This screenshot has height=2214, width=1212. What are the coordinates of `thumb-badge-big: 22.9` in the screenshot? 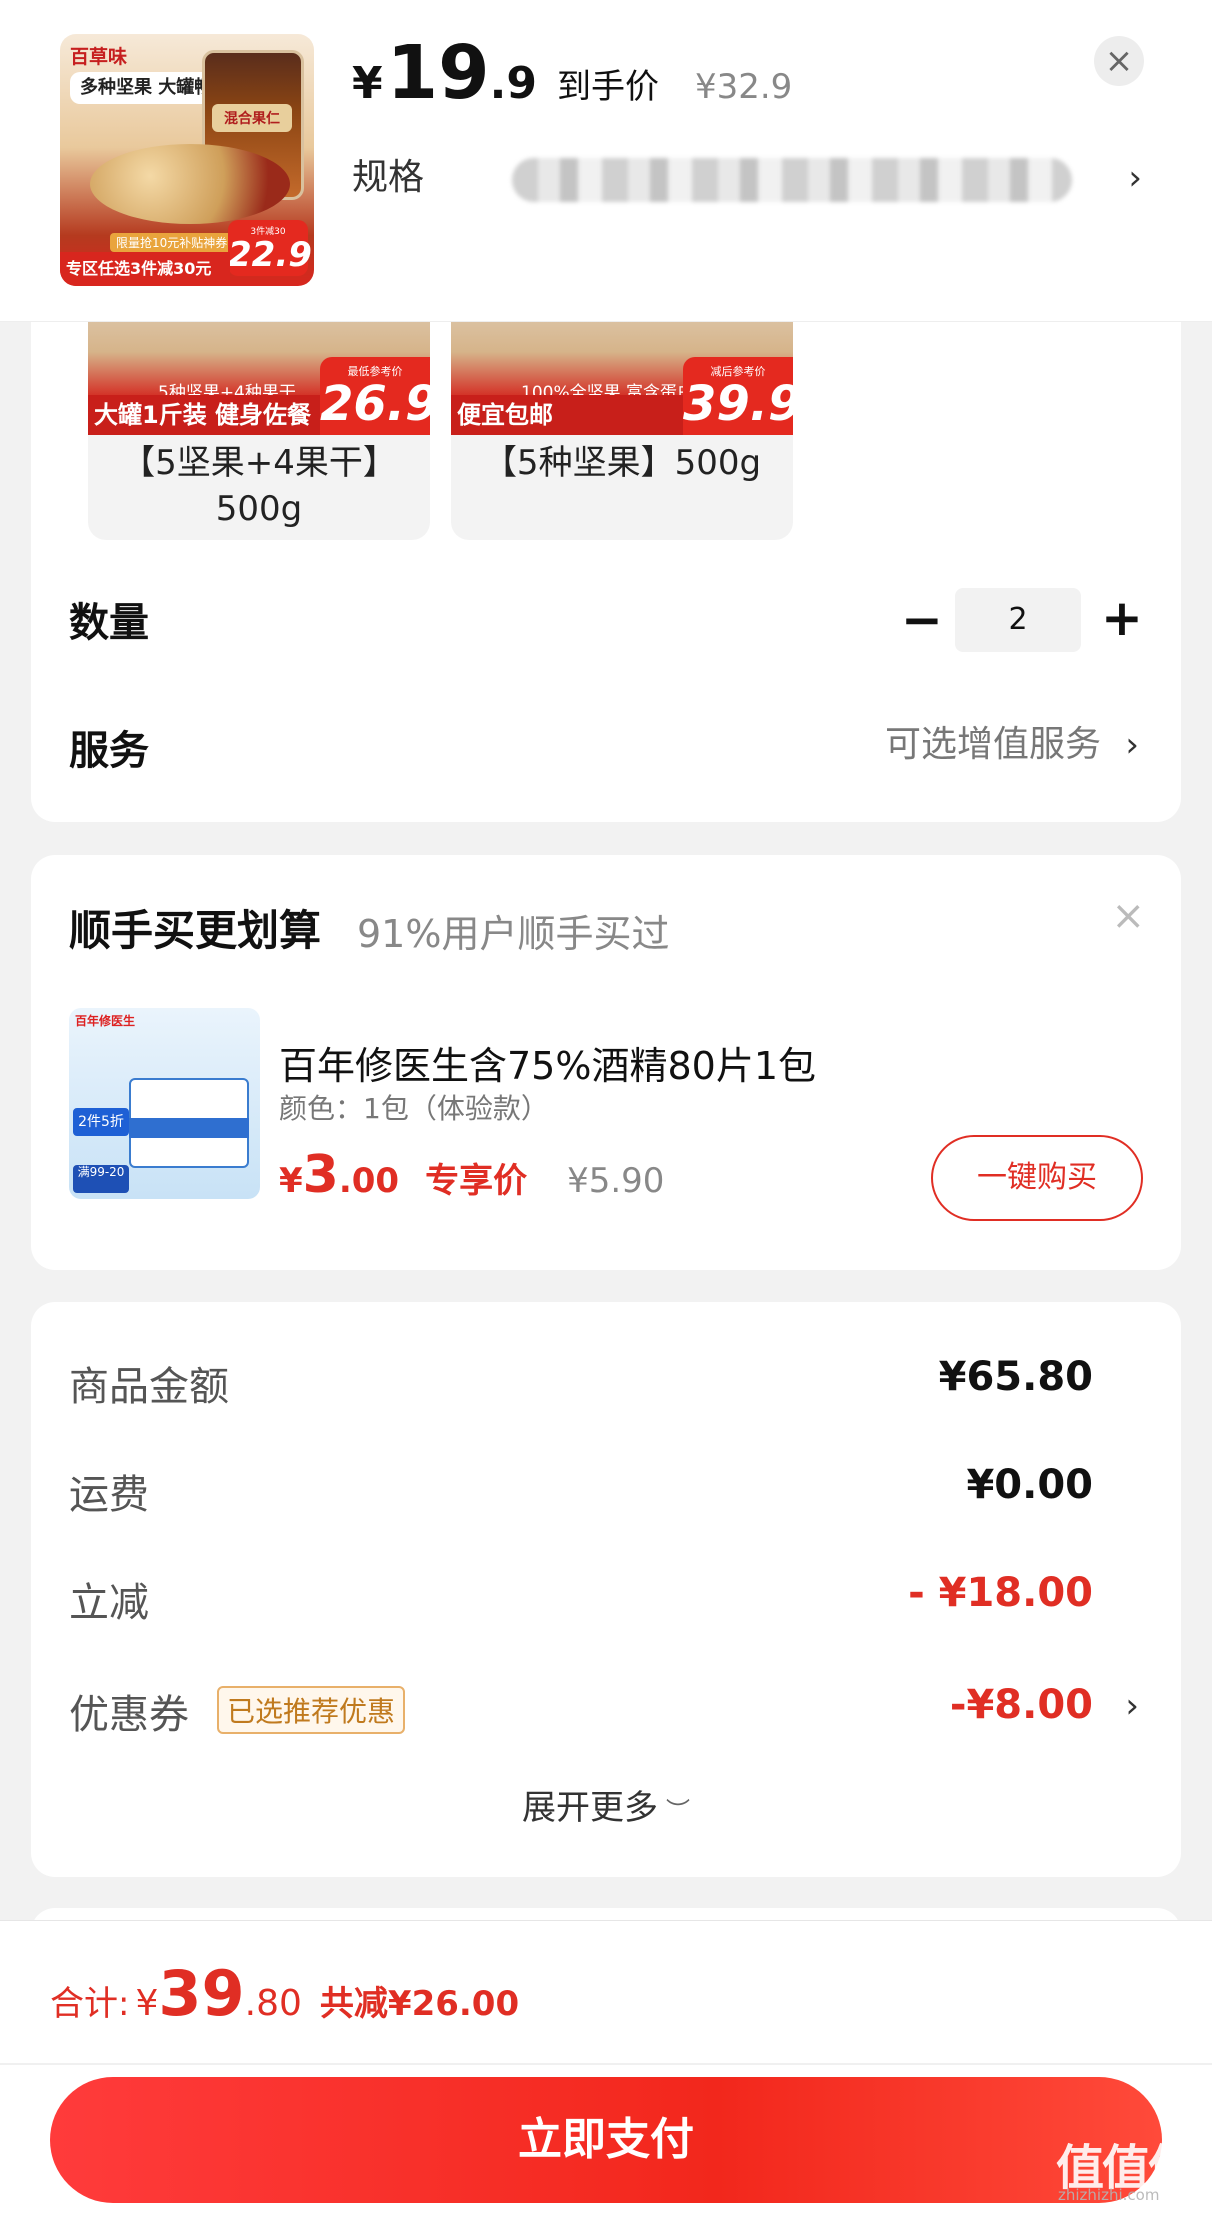 It's located at (270, 255).